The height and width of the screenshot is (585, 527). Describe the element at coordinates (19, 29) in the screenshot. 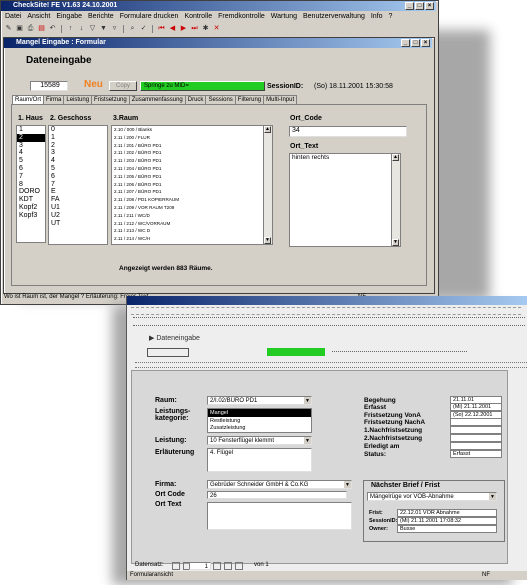

I see `save-icon: ▣` at that location.